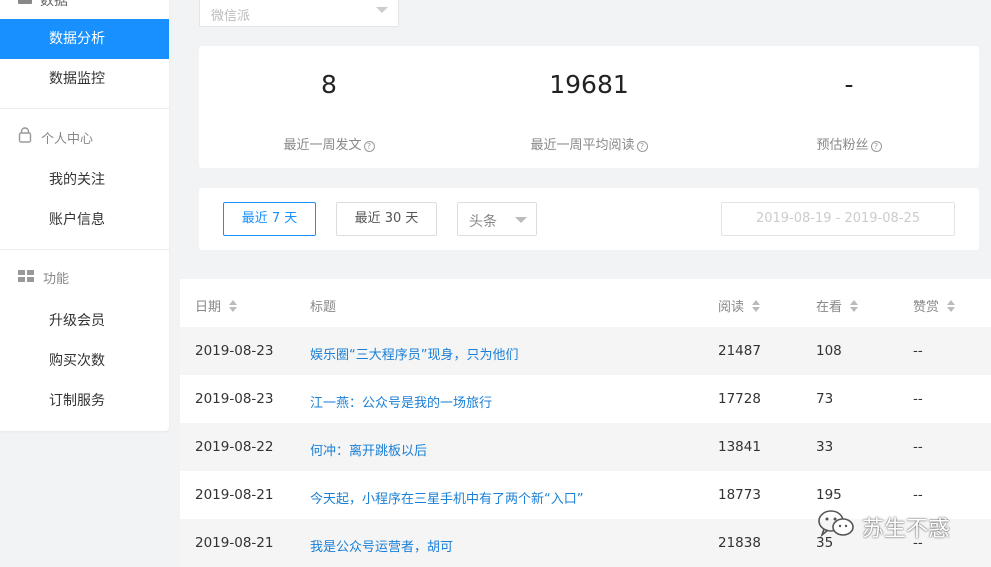 The height and width of the screenshot is (567, 991). Describe the element at coordinates (825, 447) in the screenshot. I see `cell-watching: 33` at that location.